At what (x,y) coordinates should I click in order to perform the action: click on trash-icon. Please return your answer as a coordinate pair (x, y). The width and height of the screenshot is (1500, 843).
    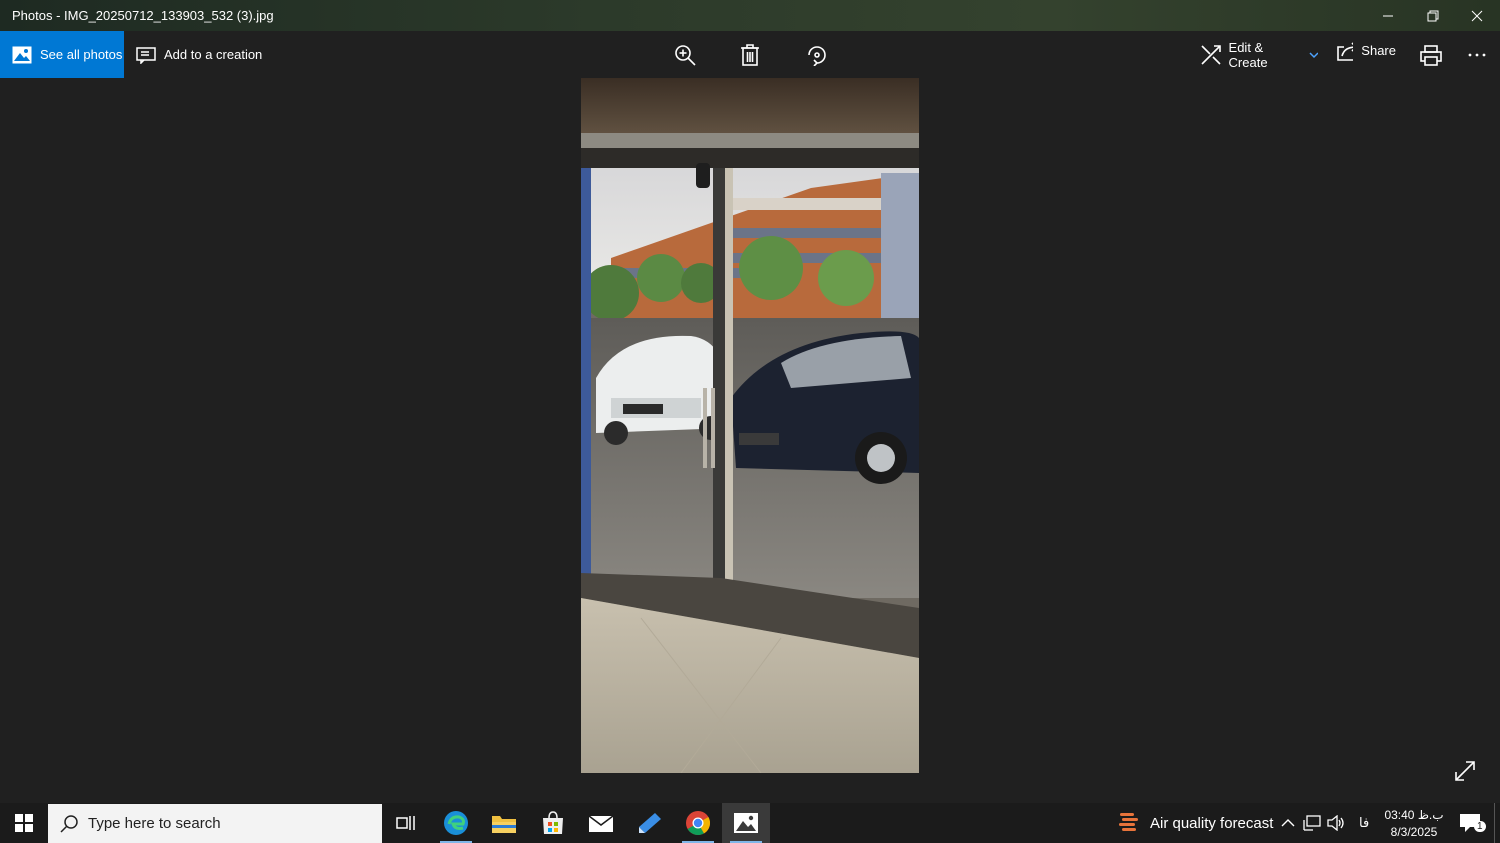
    Looking at the image, I should click on (750, 54).